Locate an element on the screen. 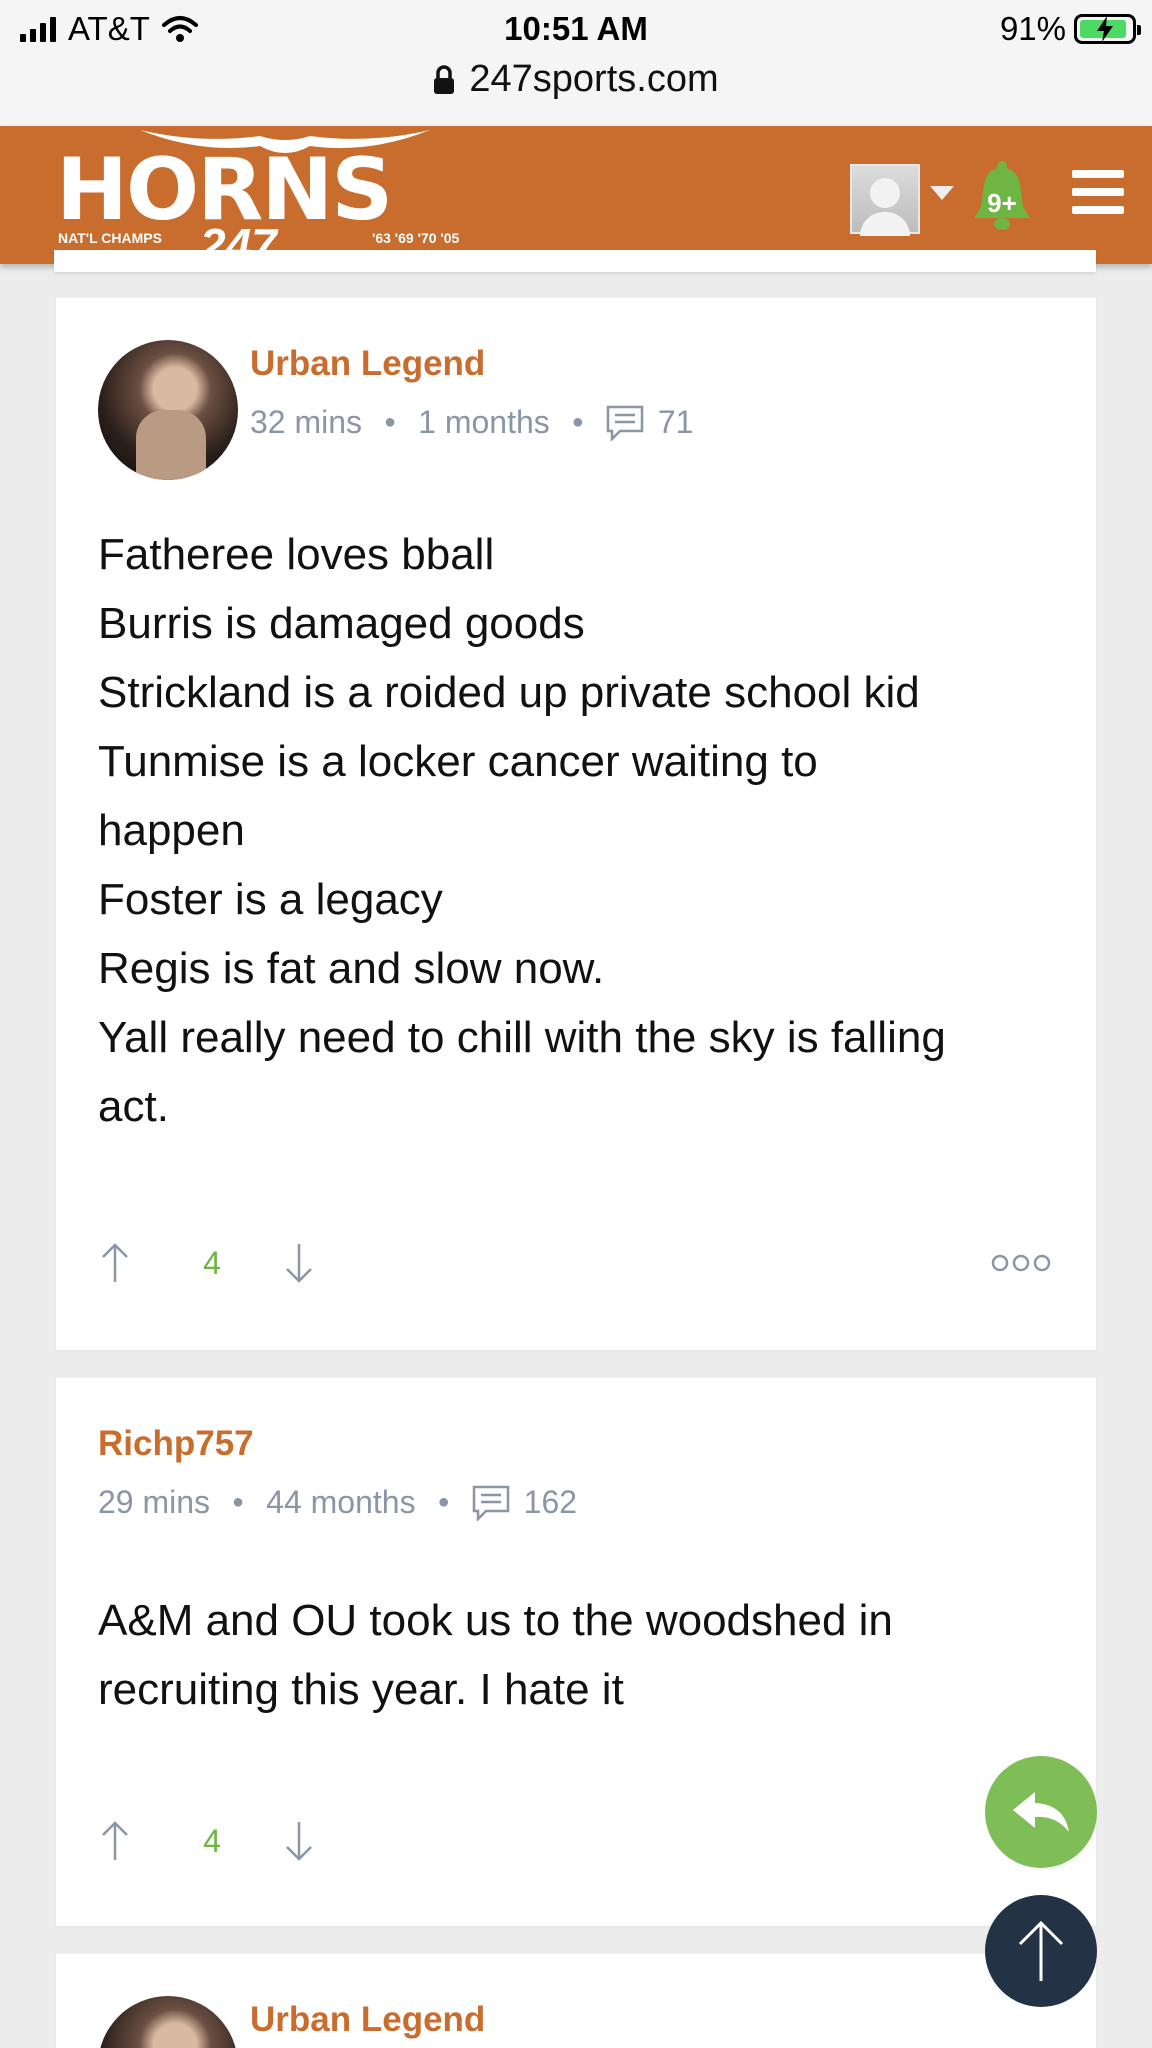 This screenshot has width=1152, height=2048. reply-icon is located at coordinates (1041, 1812).